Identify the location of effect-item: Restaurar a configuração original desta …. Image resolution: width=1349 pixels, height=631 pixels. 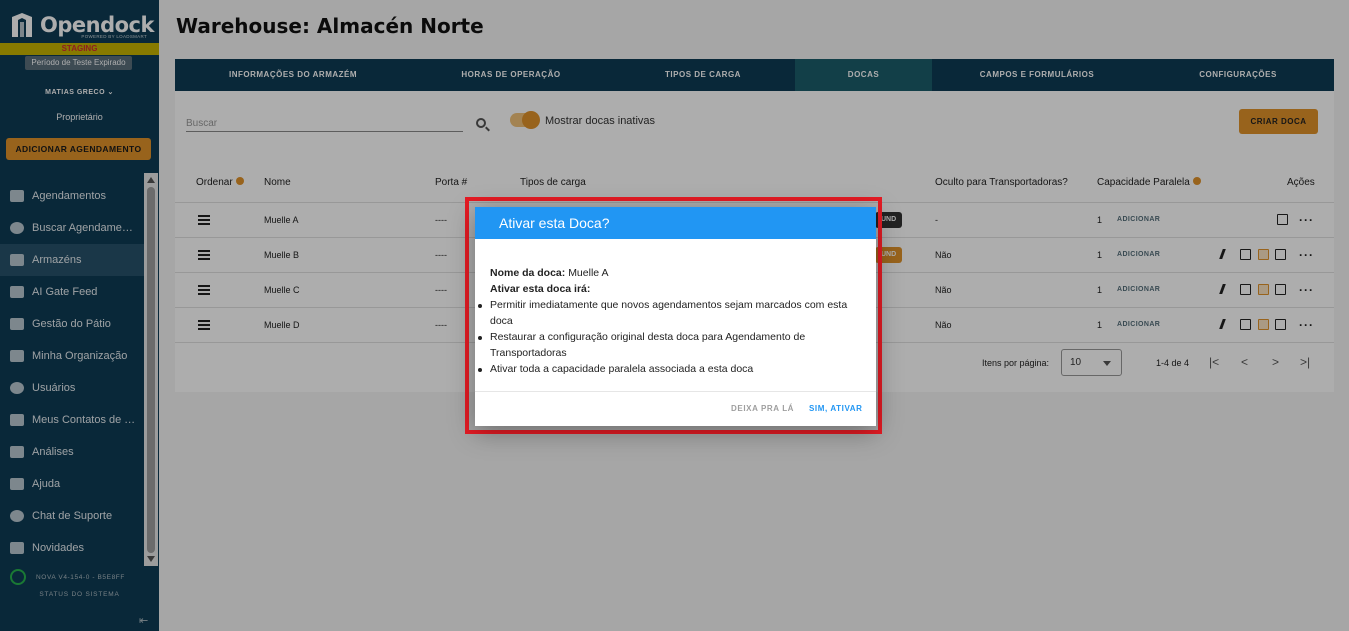
(669, 345).